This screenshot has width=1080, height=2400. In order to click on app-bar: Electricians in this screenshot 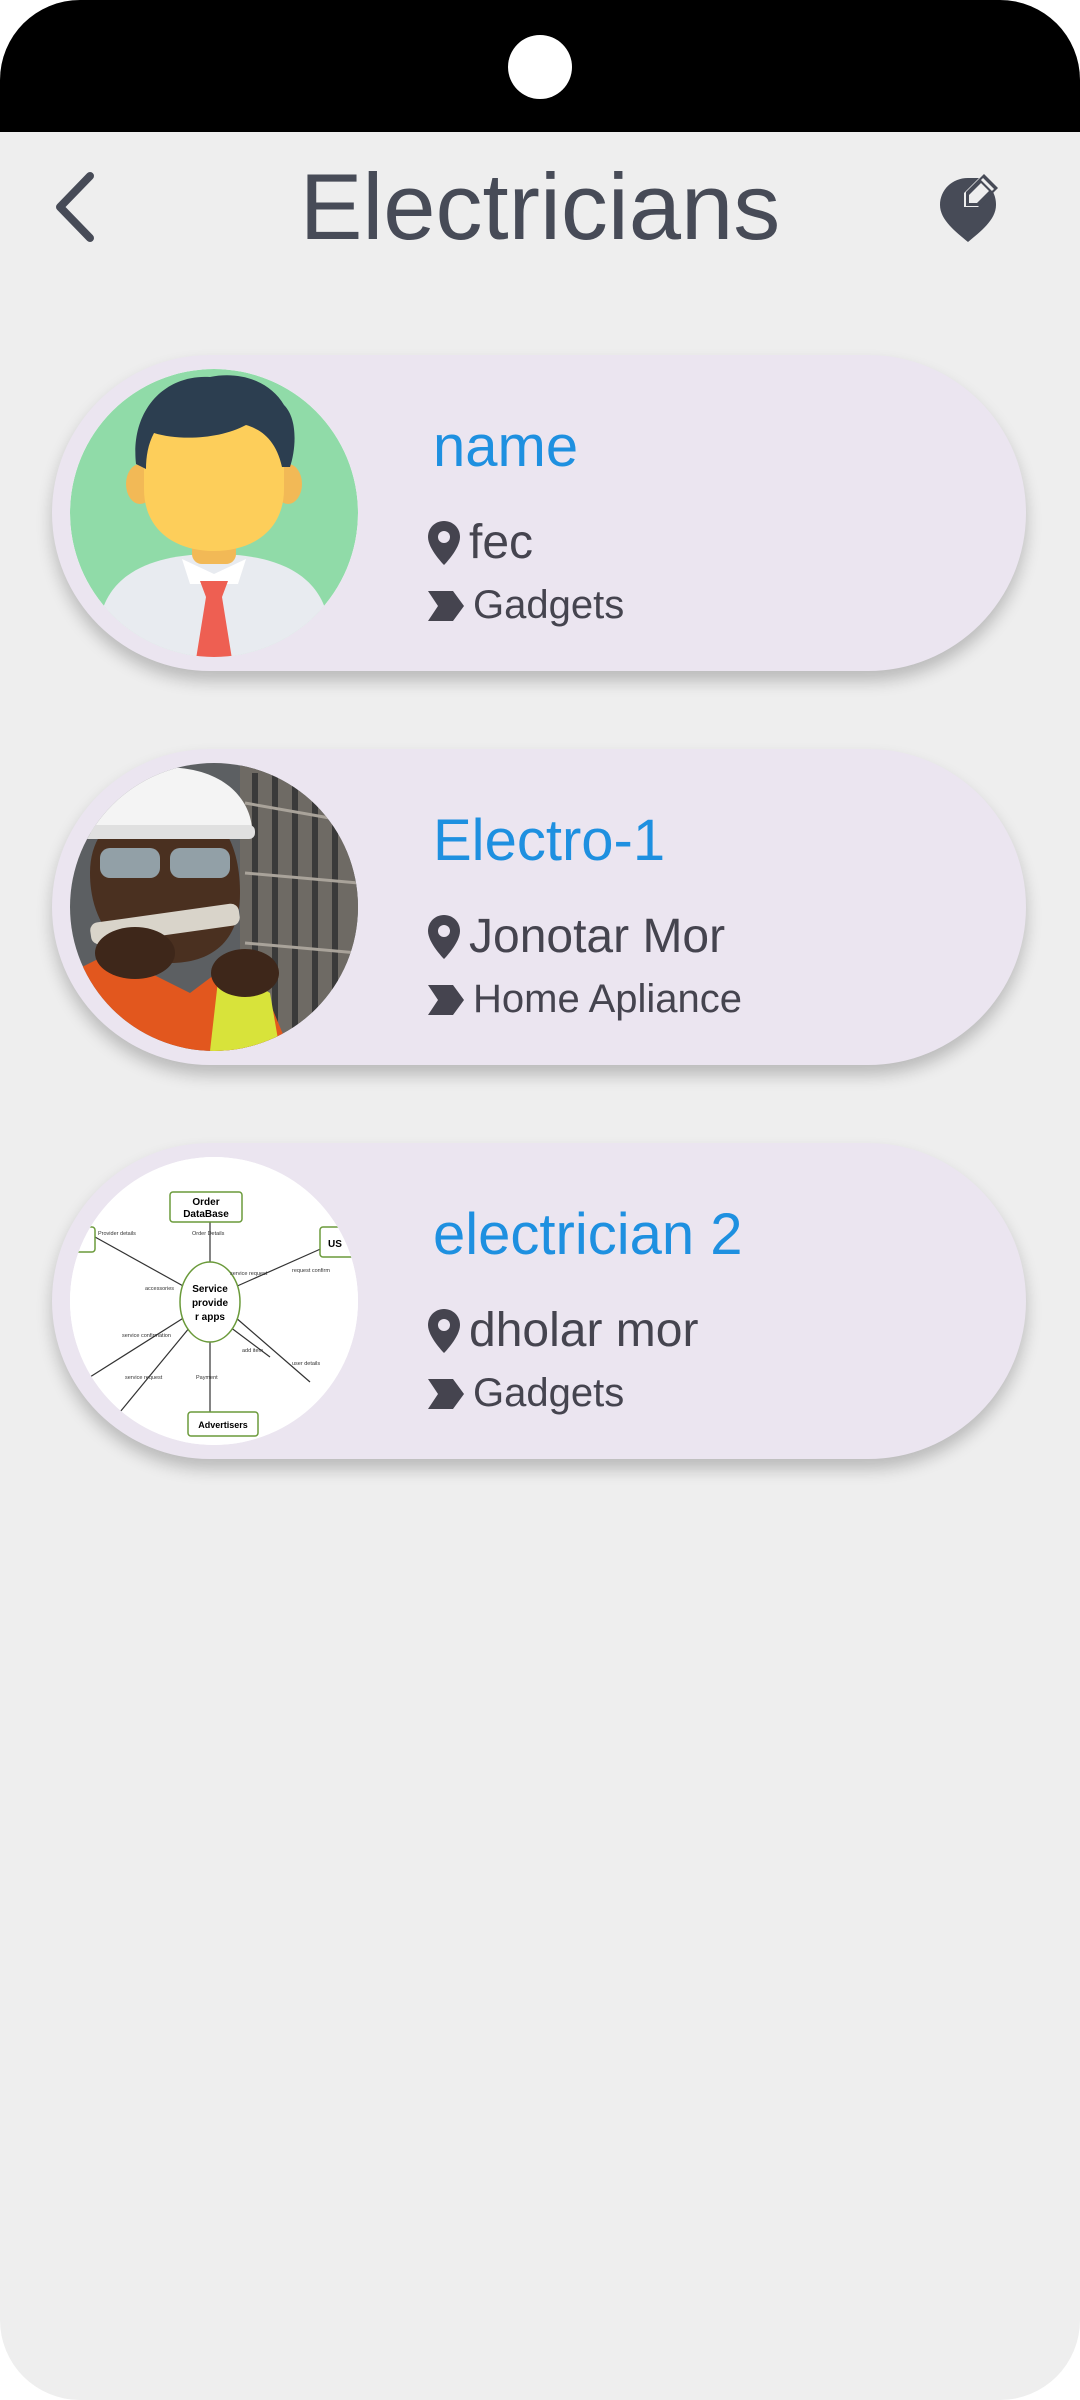, I will do `click(540, 207)`.